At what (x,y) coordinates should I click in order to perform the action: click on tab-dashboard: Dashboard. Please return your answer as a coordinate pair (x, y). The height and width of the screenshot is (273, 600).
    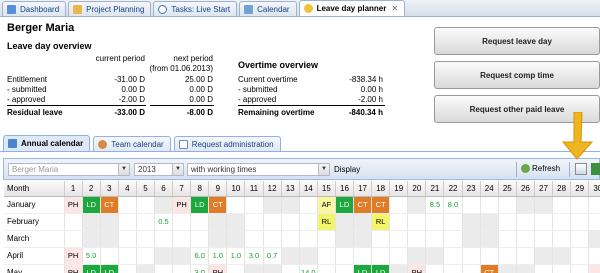
    Looking at the image, I should click on (34, 8).